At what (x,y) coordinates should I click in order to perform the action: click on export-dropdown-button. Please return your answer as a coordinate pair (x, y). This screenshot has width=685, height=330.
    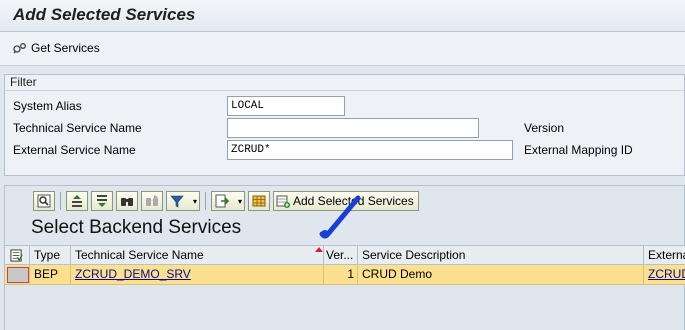
    Looking at the image, I should click on (228, 201).